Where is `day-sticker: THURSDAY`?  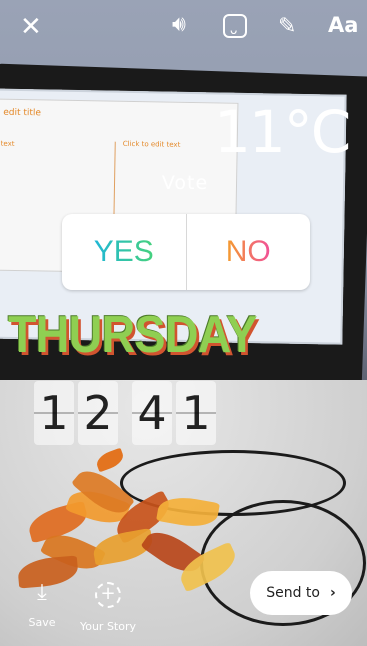
day-sticker: THURSDAY is located at coordinates (132, 335).